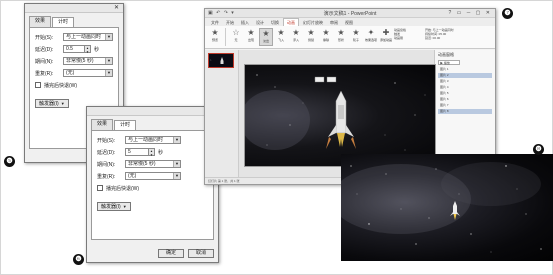 Image resolution: width=553 pixels, height=275 pixels. What do you see at coordinates (78, 259) in the screenshot?
I see `step-badge-6: ❻` at bounding box center [78, 259].